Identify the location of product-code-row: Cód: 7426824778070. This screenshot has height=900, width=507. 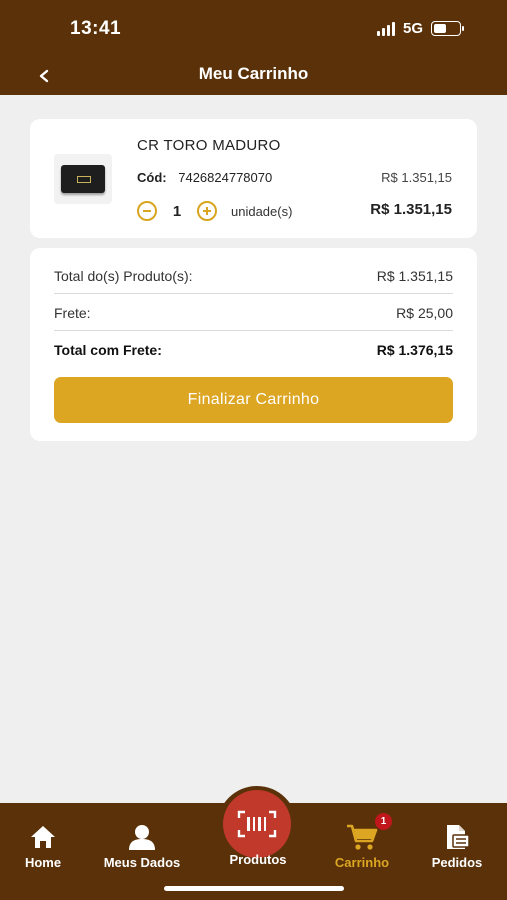
(204, 177).